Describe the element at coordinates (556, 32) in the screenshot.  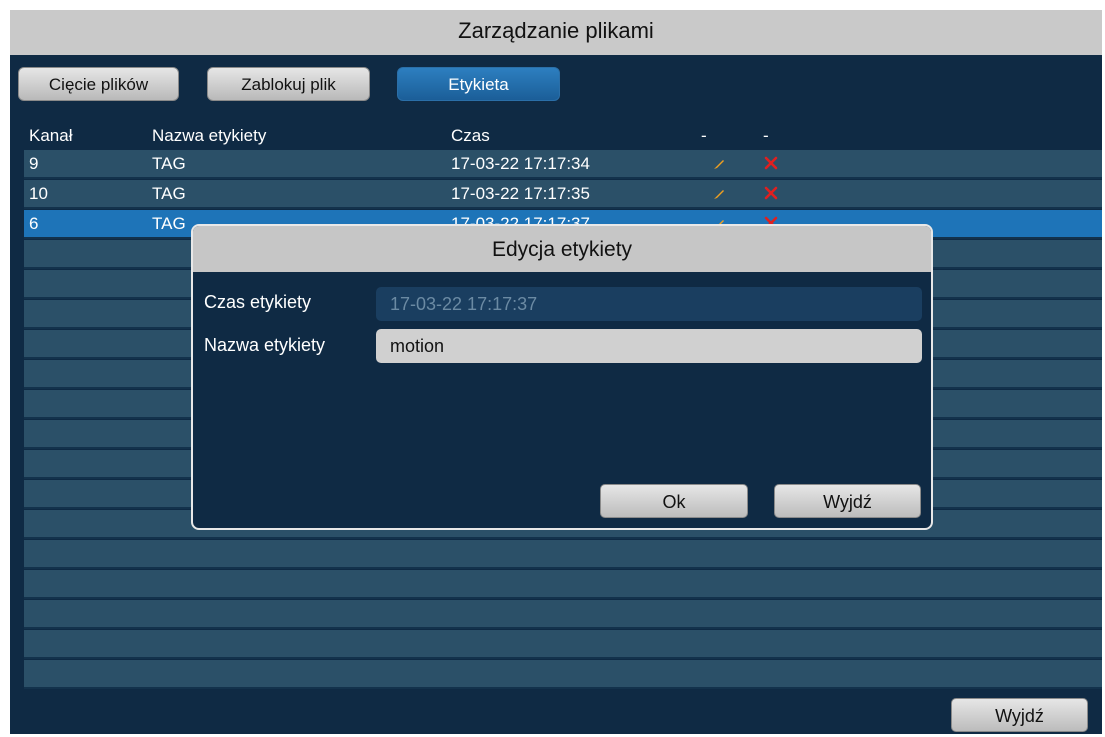
I see `window-title: Zarządzanie plikami` at that location.